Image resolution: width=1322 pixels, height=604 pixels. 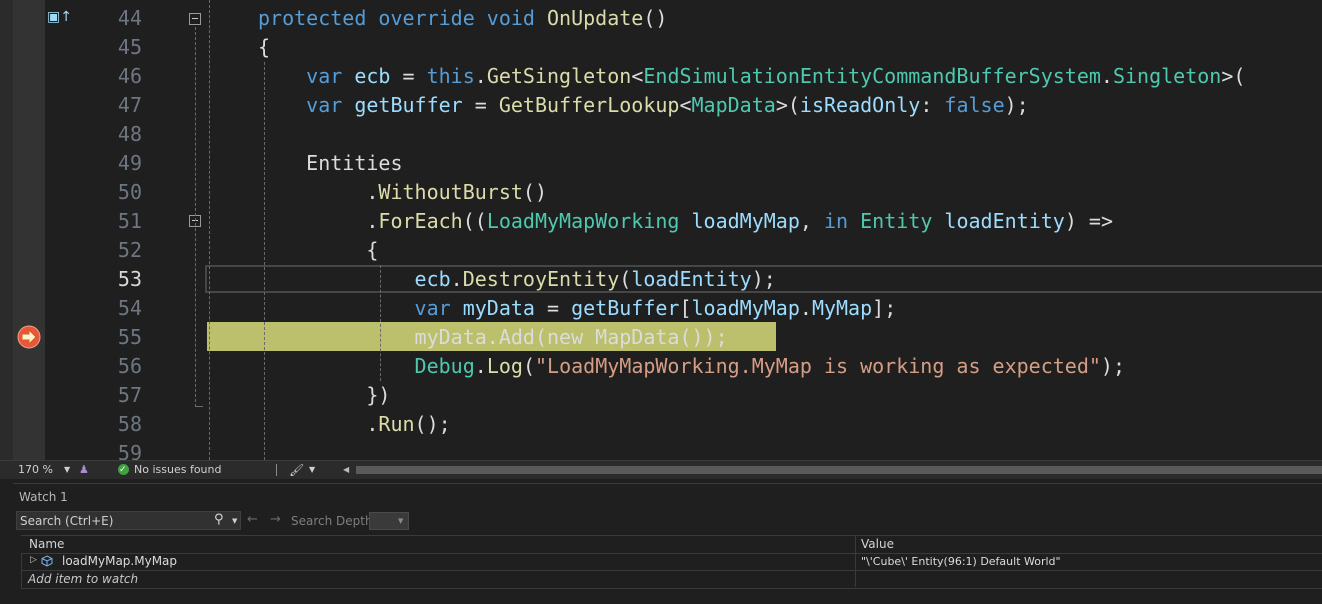 I want to click on code-token: [, so click(x=685, y=308).